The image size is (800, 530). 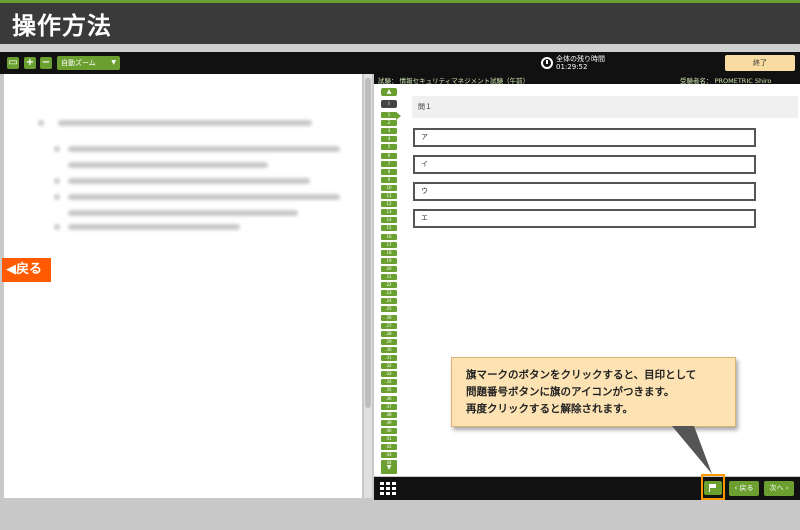 I want to click on question-number-button: 22, so click(x=389, y=285).